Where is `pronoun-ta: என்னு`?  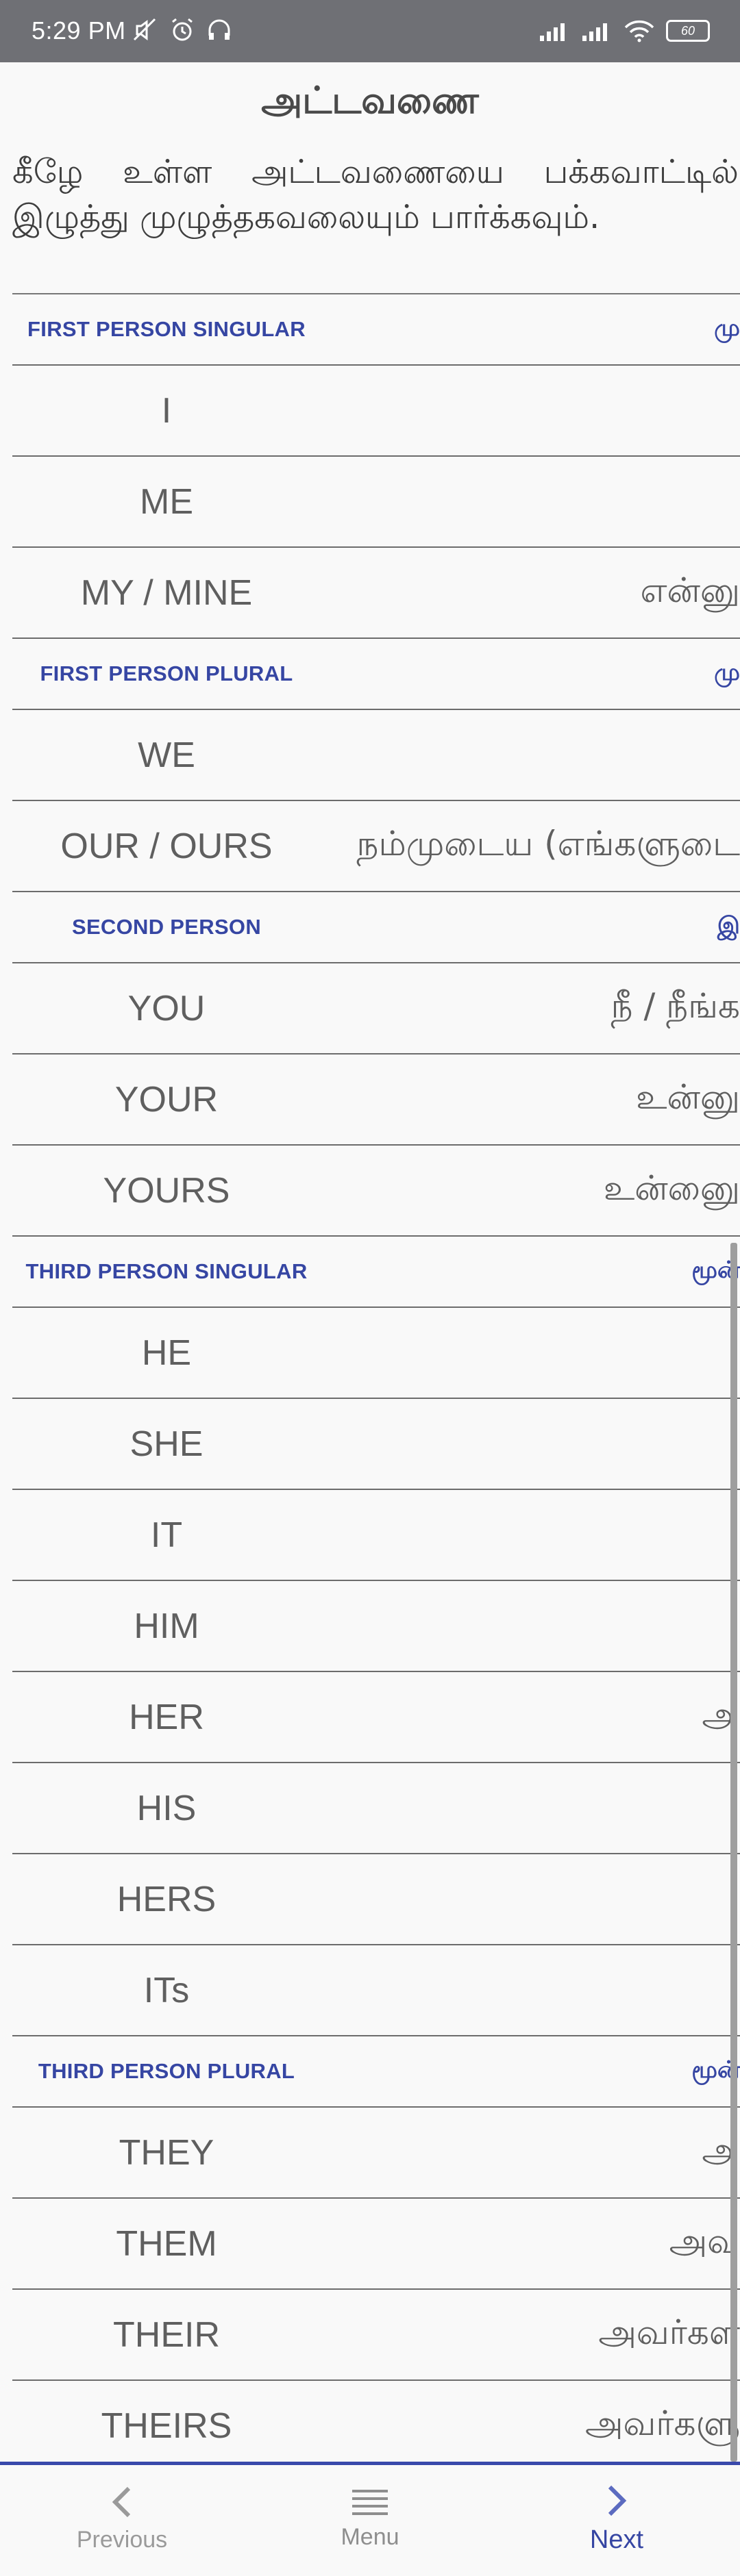 pronoun-ta: என்னு is located at coordinates (690, 590).